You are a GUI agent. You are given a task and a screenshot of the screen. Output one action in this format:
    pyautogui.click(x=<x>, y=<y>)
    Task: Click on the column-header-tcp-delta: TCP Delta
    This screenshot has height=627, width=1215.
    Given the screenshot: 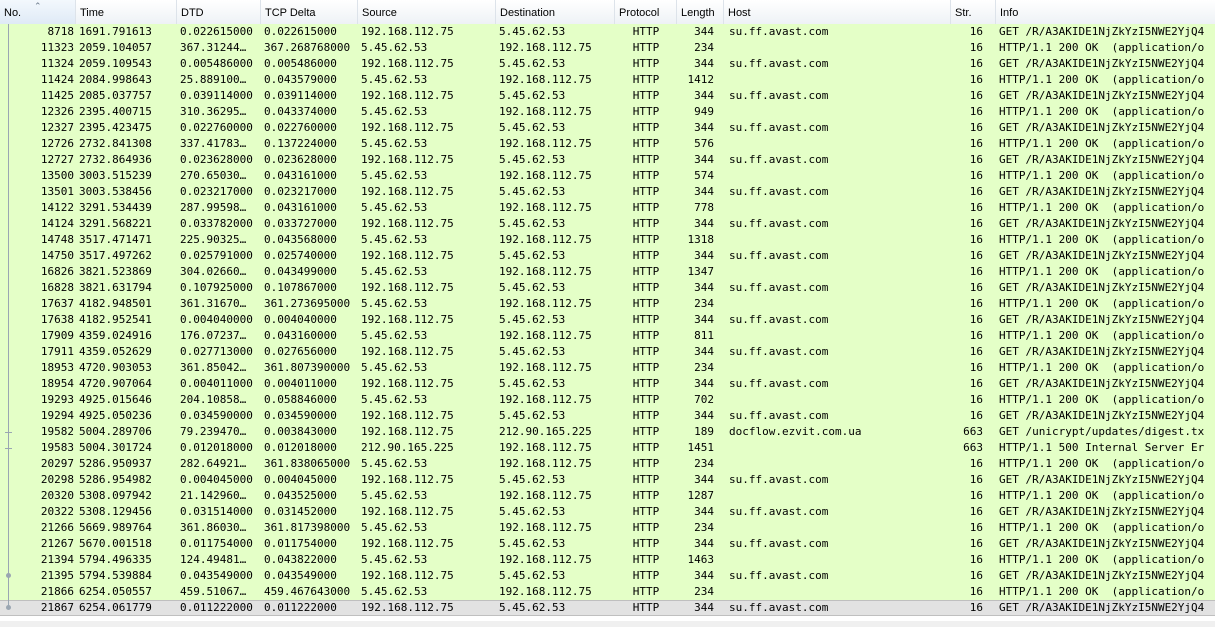 What is the action you would take?
    pyautogui.click(x=309, y=12)
    